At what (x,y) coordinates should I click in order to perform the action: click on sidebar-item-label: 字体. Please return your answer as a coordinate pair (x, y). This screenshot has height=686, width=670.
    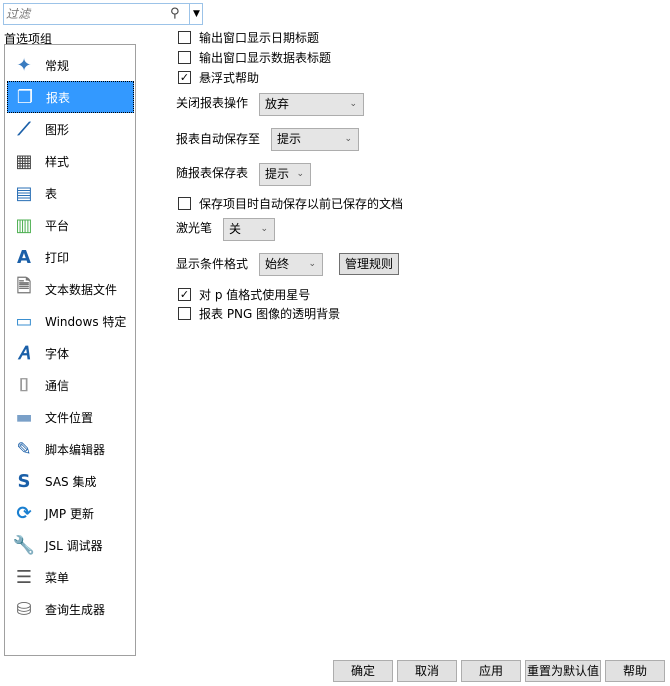
    Looking at the image, I should click on (57, 353).